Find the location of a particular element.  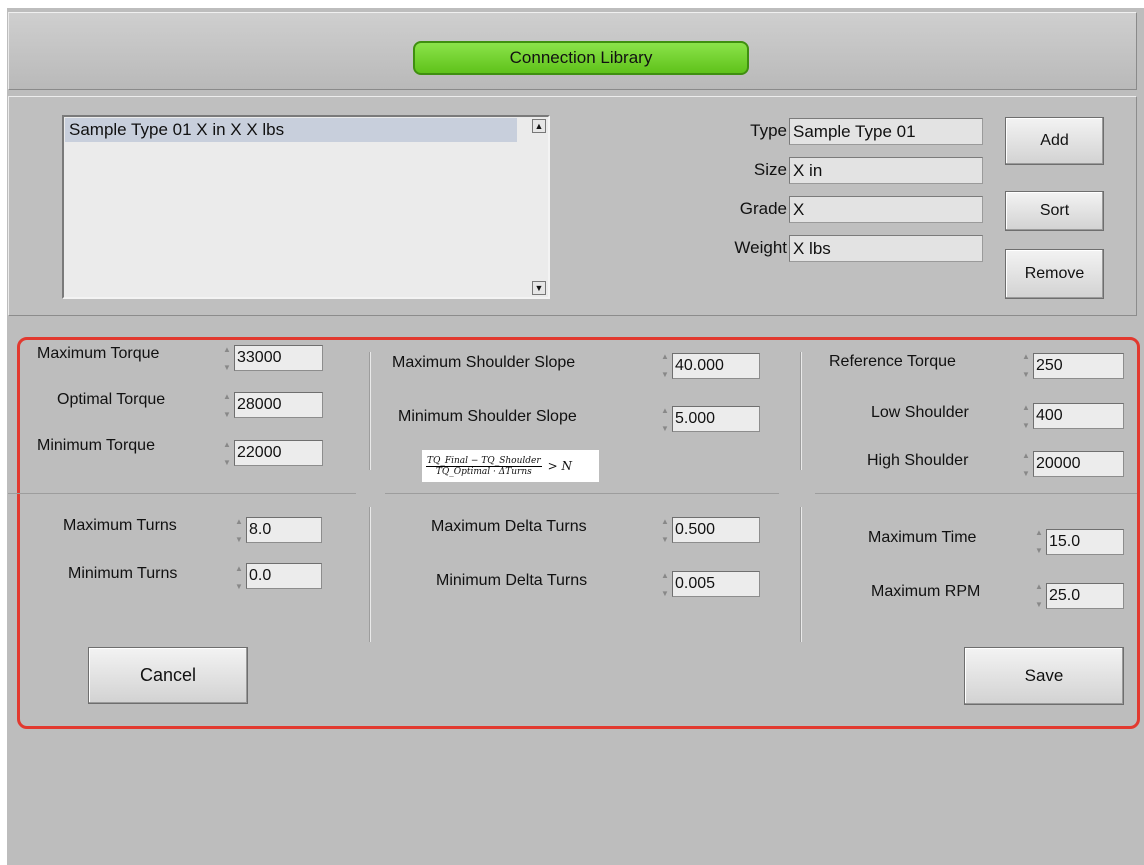

high-shoulder-field: 20000 is located at coordinates (1078, 464).